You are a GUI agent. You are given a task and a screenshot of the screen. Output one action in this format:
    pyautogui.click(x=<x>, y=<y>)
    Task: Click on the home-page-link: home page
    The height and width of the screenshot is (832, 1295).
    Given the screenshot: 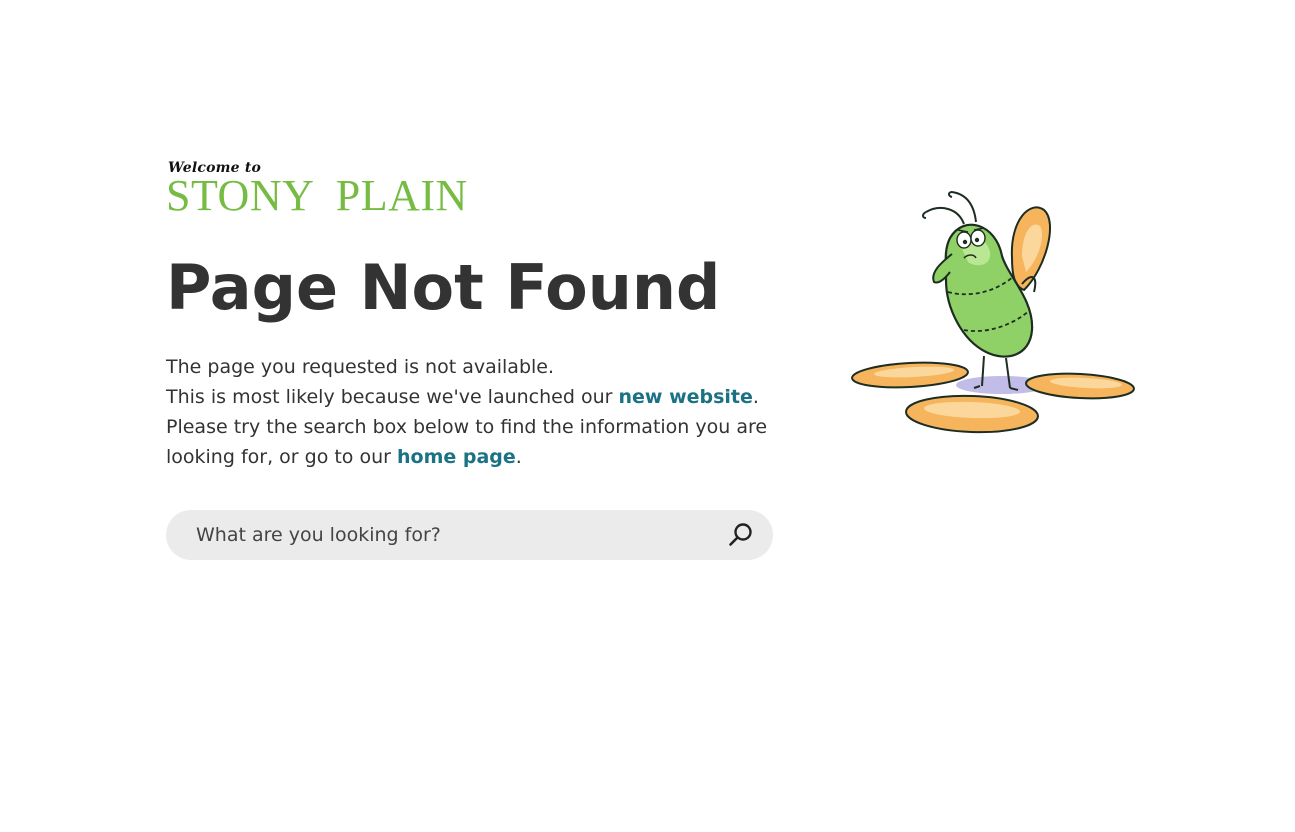 What is the action you would take?
    pyautogui.click(x=456, y=457)
    